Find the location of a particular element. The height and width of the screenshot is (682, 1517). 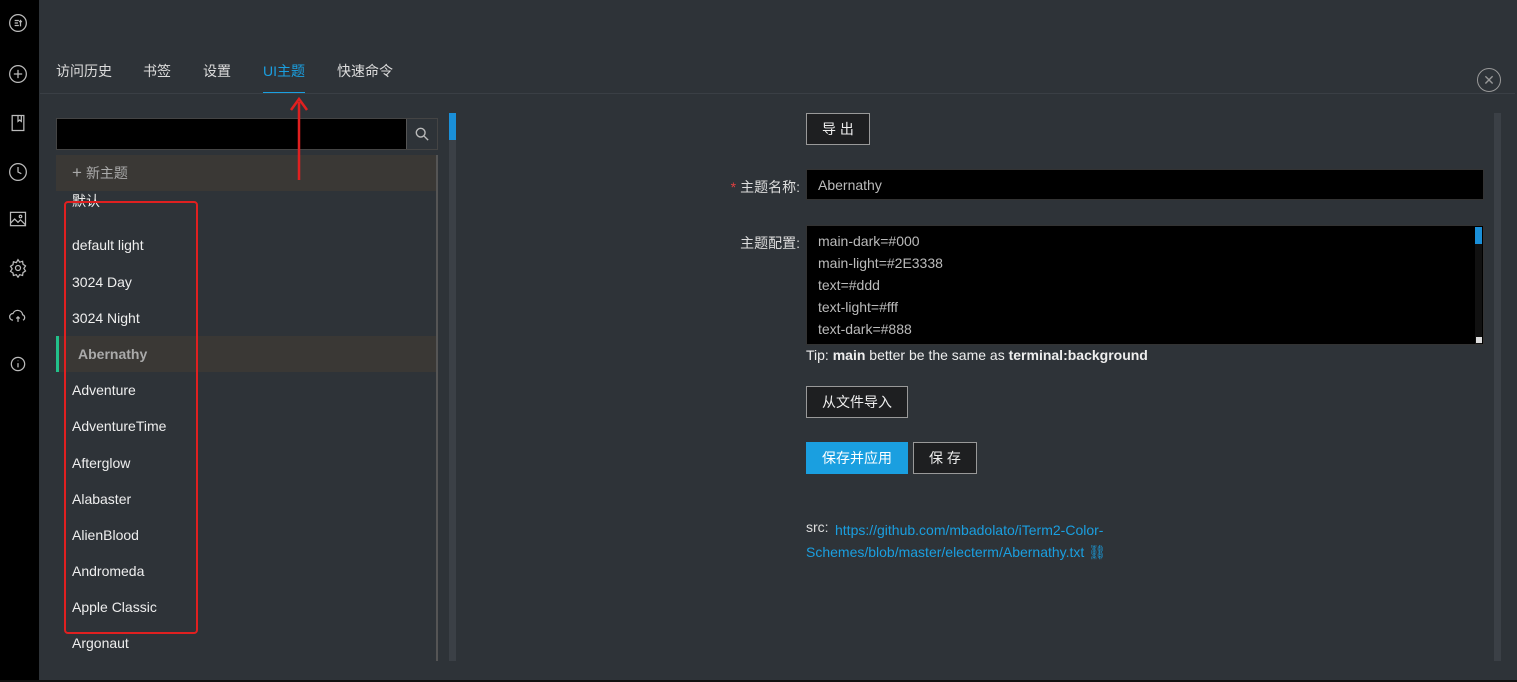

config-line: text=#ddd is located at coordinates (849, 285).